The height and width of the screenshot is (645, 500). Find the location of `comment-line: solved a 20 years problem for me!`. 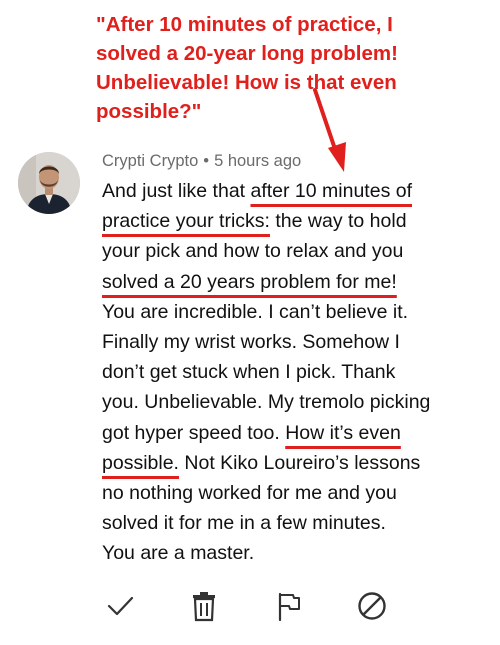

comment-line: solved a 20 years problem for me! is located at coordinates (297, 282).